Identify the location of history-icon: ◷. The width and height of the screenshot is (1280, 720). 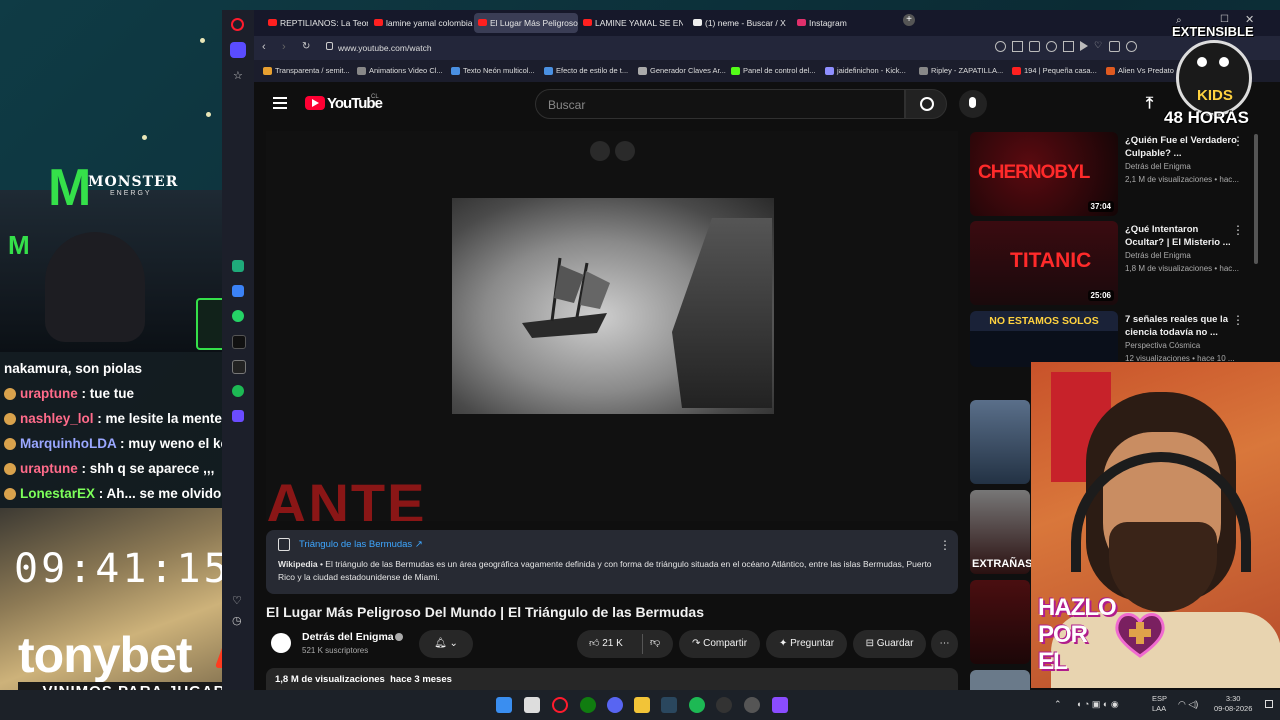
(237, 620).